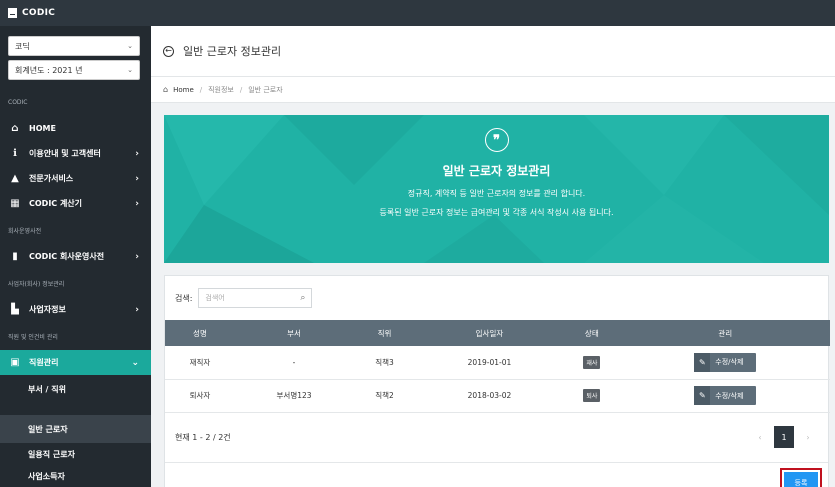 This screenshot has height=487, width=835. I want to click on column-header-department: 부서, so click(294, 333).